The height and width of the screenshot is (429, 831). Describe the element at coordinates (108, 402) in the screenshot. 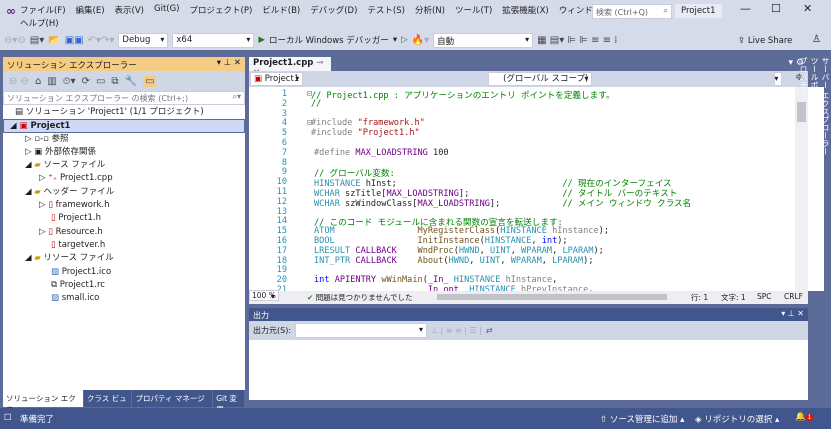

I see `tab-class-view: クラス ビュー` at that location.